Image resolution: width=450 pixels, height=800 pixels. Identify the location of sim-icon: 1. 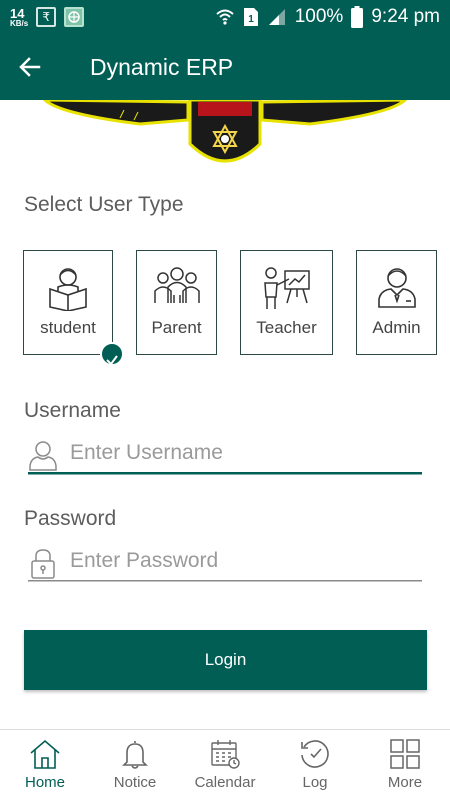
(250, 17).